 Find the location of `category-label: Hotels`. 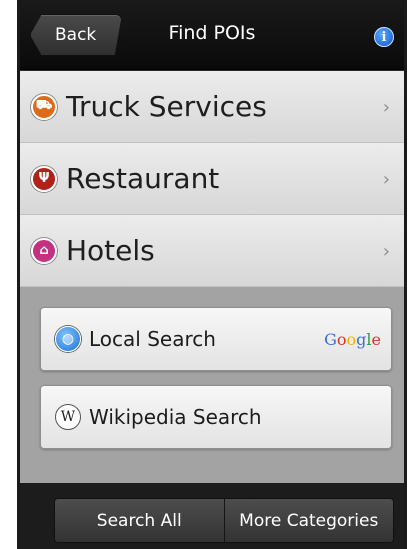

category-label: Hotels is located at coordinates (110, 250).